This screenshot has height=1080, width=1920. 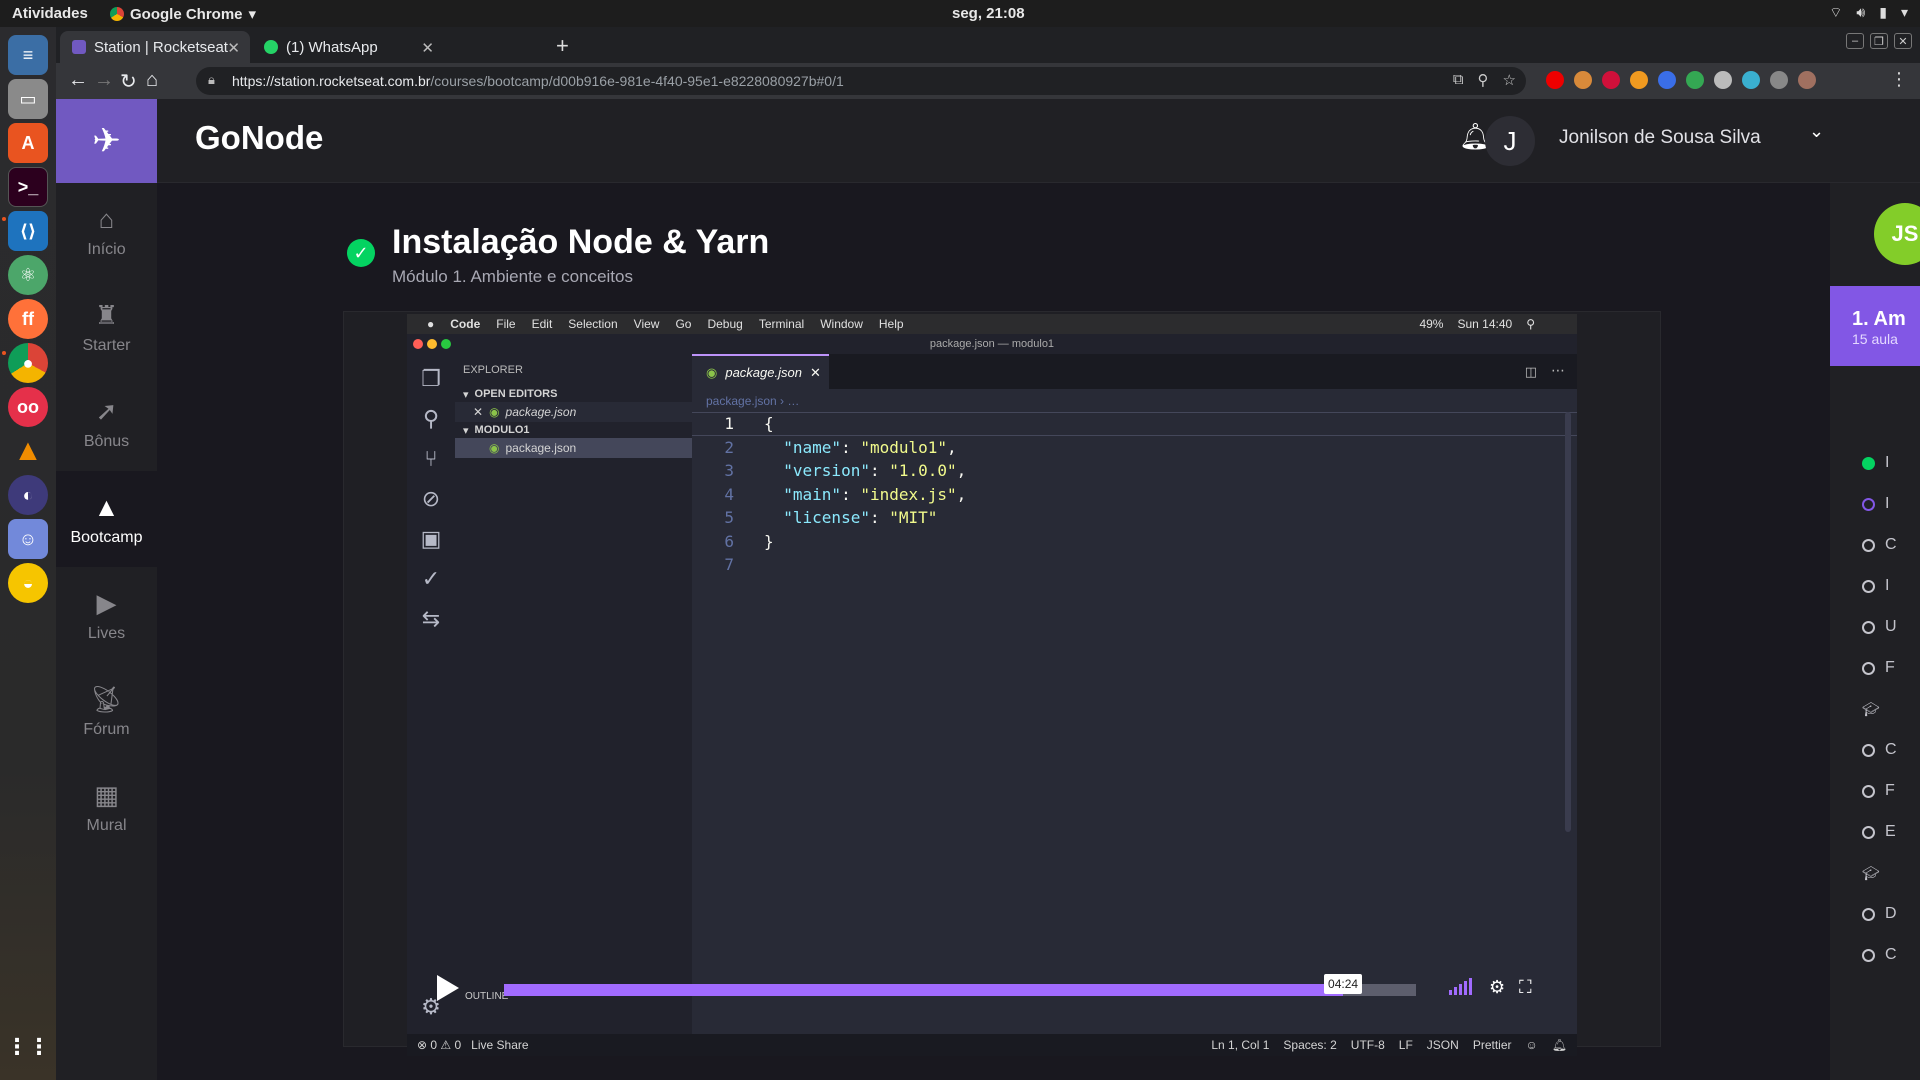 I want to click on new-tab-button: +, so click(x=562, y=46).